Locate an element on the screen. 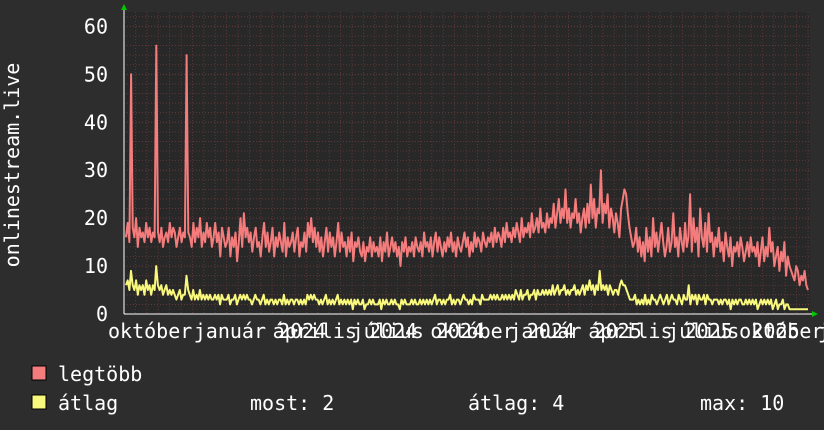 Image resolution: width=824 pixels, height=430 pixels. legend-swatch-atlag is located at coordinates (39, 402).